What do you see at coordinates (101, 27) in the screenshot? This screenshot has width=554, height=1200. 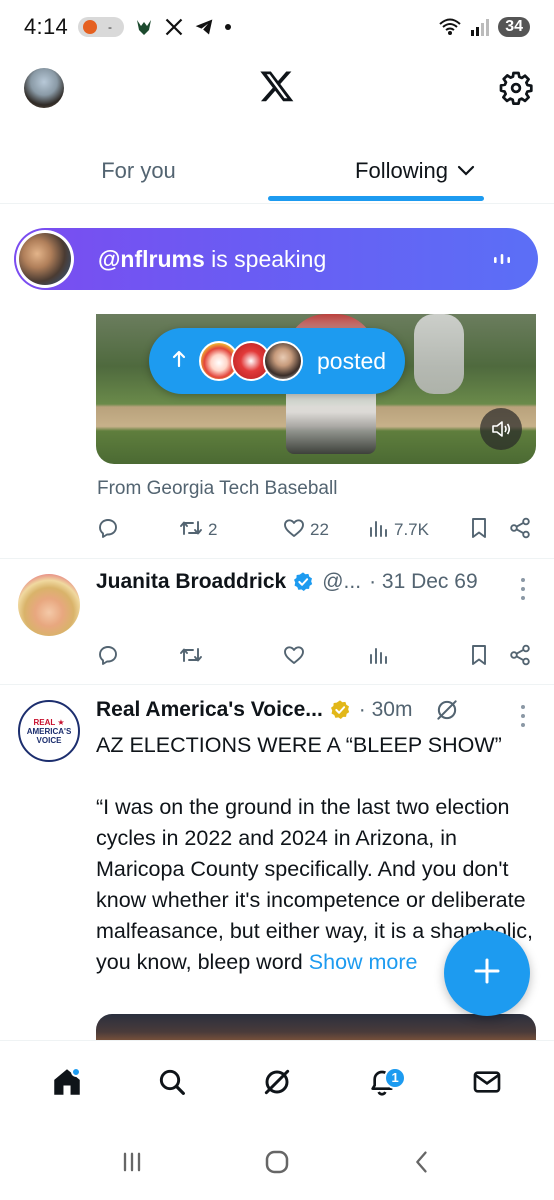 I see `suns-app-icon: -` at bounding box center [101, 27].